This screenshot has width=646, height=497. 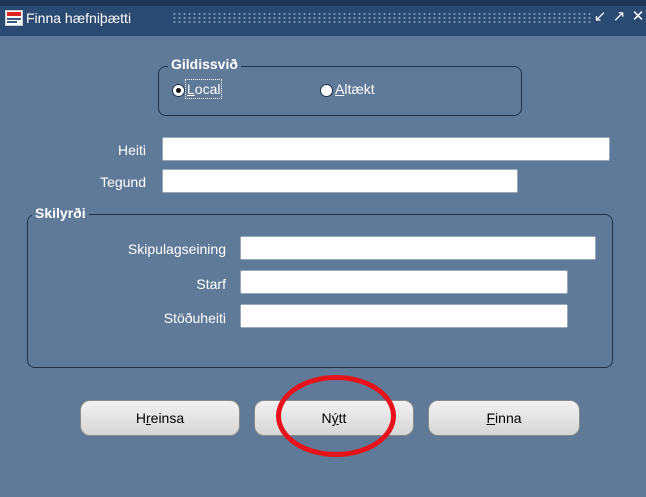 I want to click on window-titlebar: Finna hæfniþætti ↙ ↗ ✕, so click(x=323, y=18).